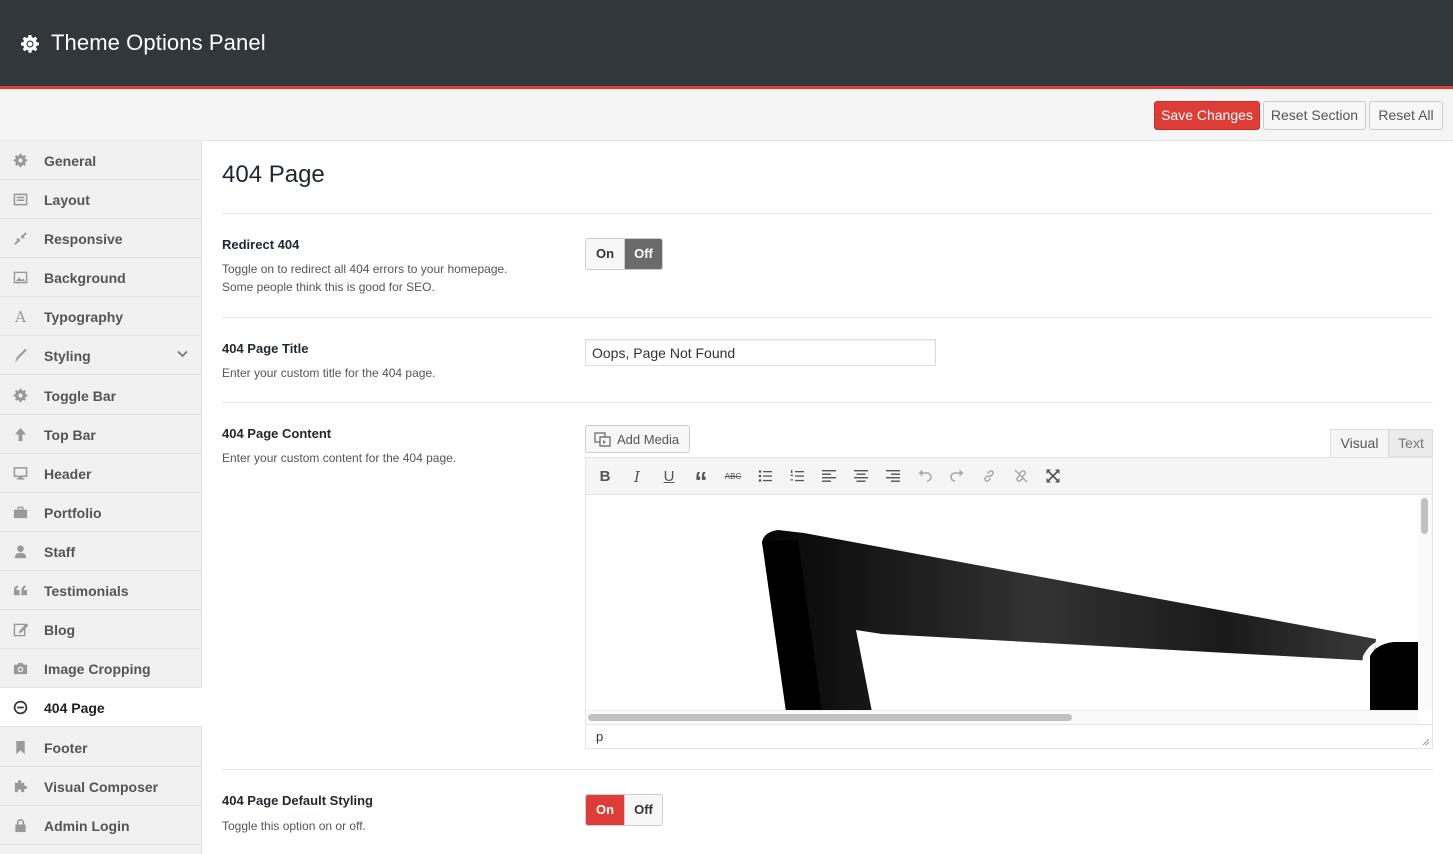  I want to click on blockquote-icon: “, so click(701, 481).